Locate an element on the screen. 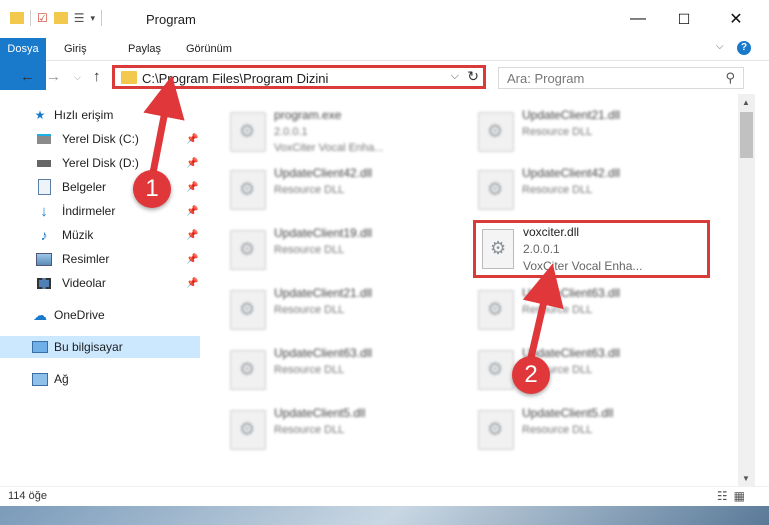  sidebar-item-music: ♪ Müzik 📌 is located at coordinates (100, 235).